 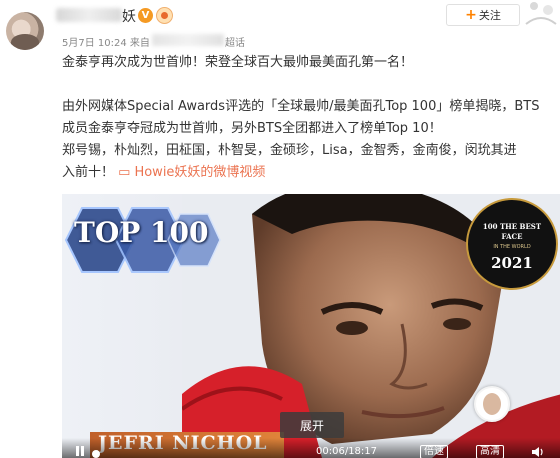 I want to click on post-text-line: 入前十！ ▭ Howie妖妖的微博视频, so click(x=310, y=173).